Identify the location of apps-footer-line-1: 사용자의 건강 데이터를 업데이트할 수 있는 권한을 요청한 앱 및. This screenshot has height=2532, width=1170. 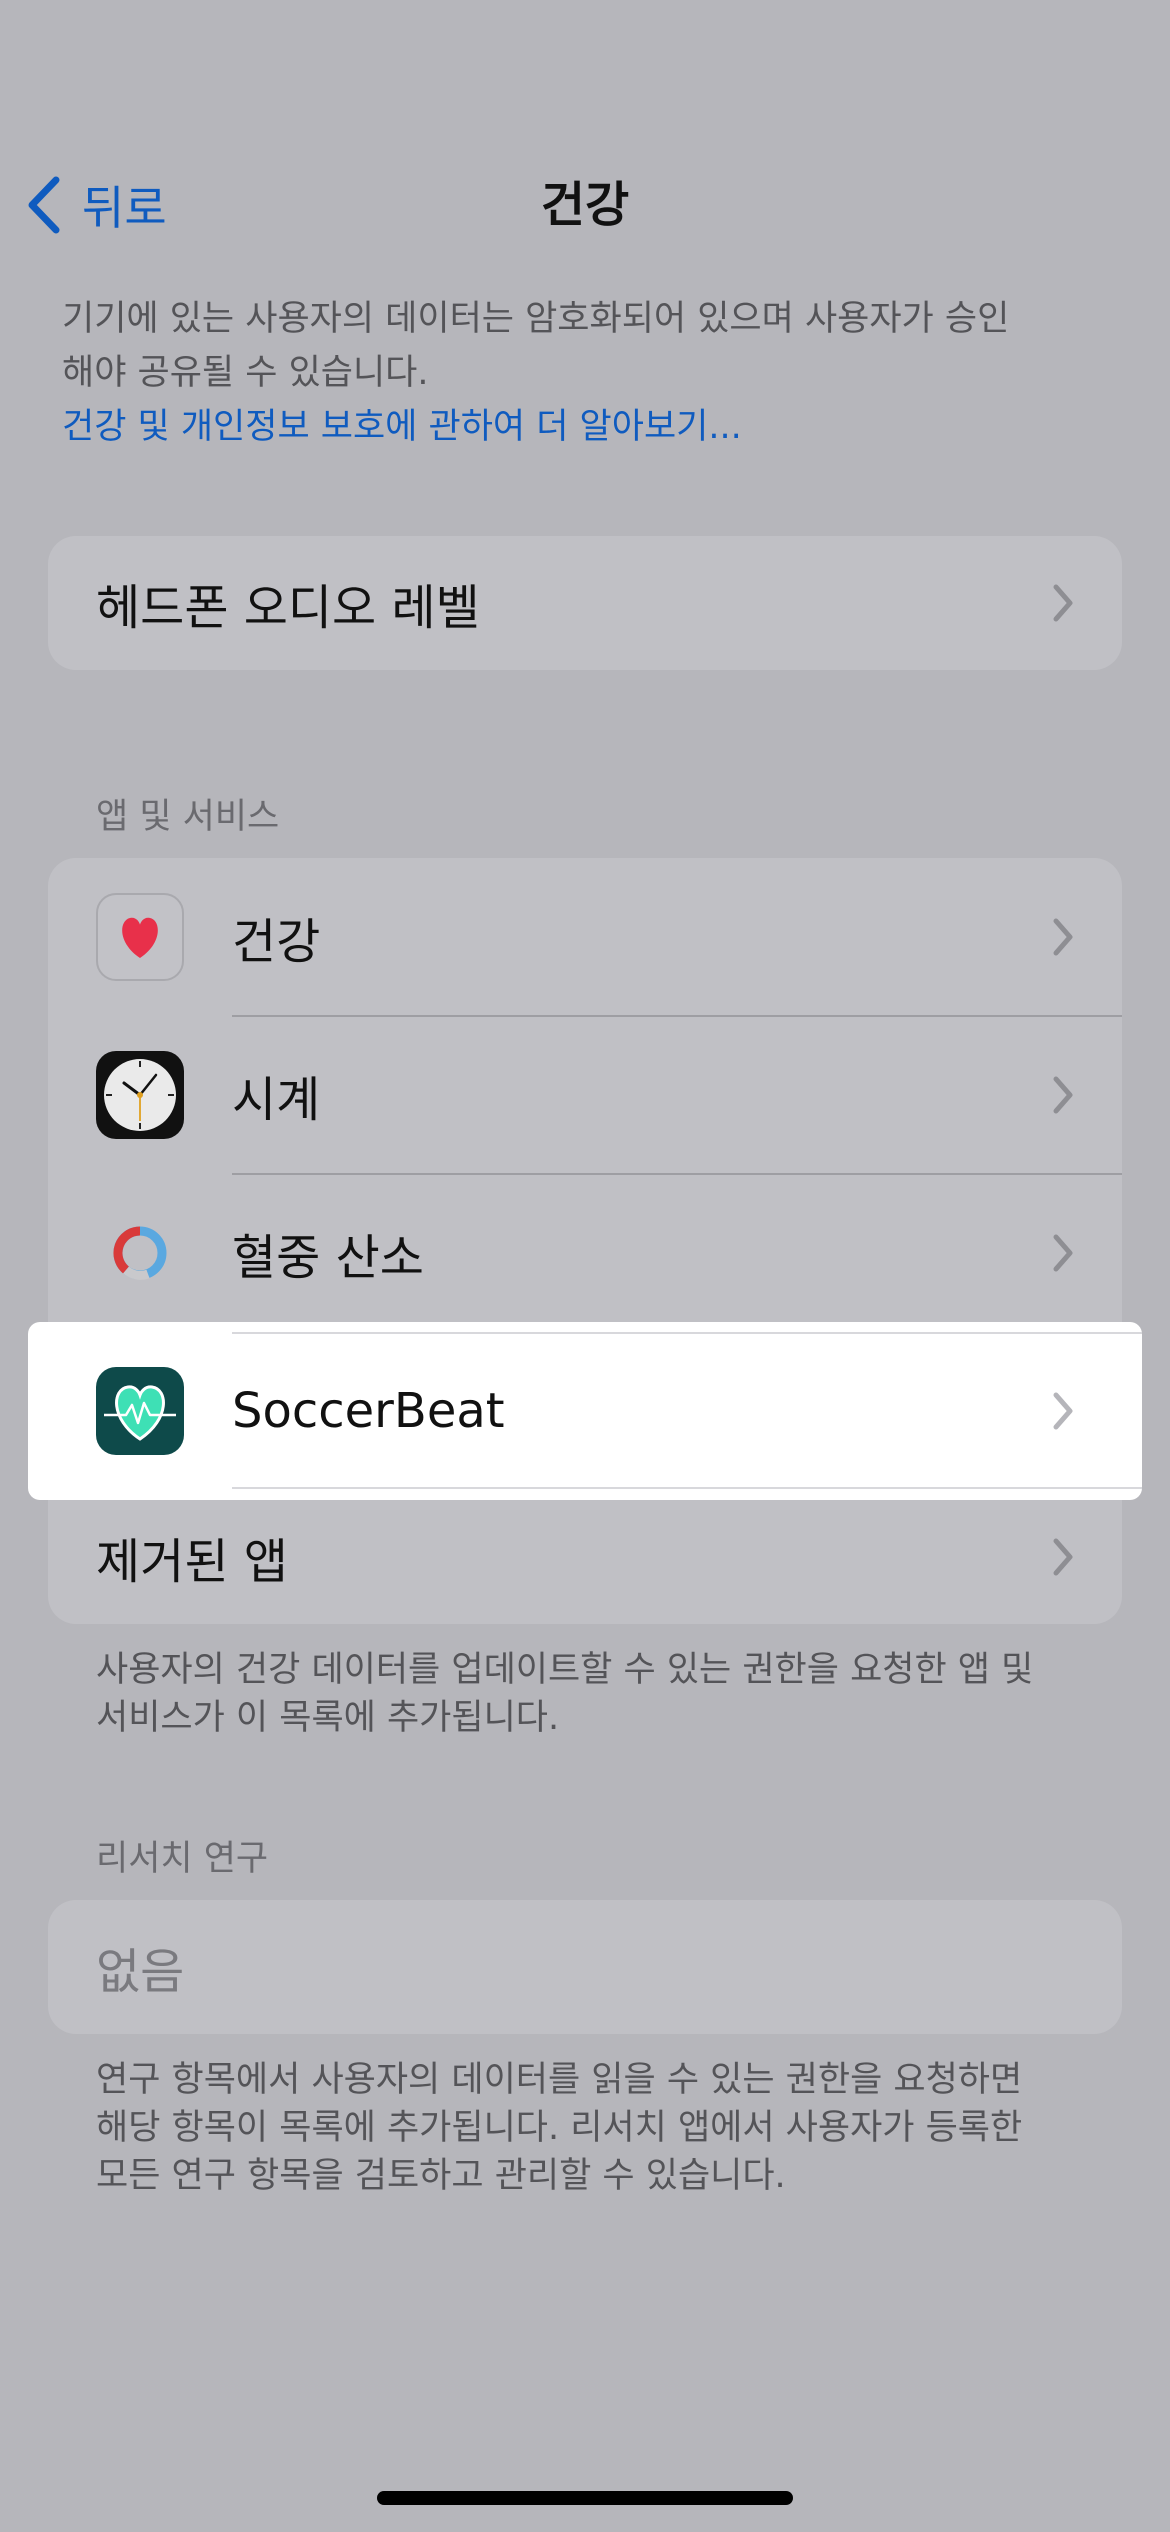
(565, 1670).